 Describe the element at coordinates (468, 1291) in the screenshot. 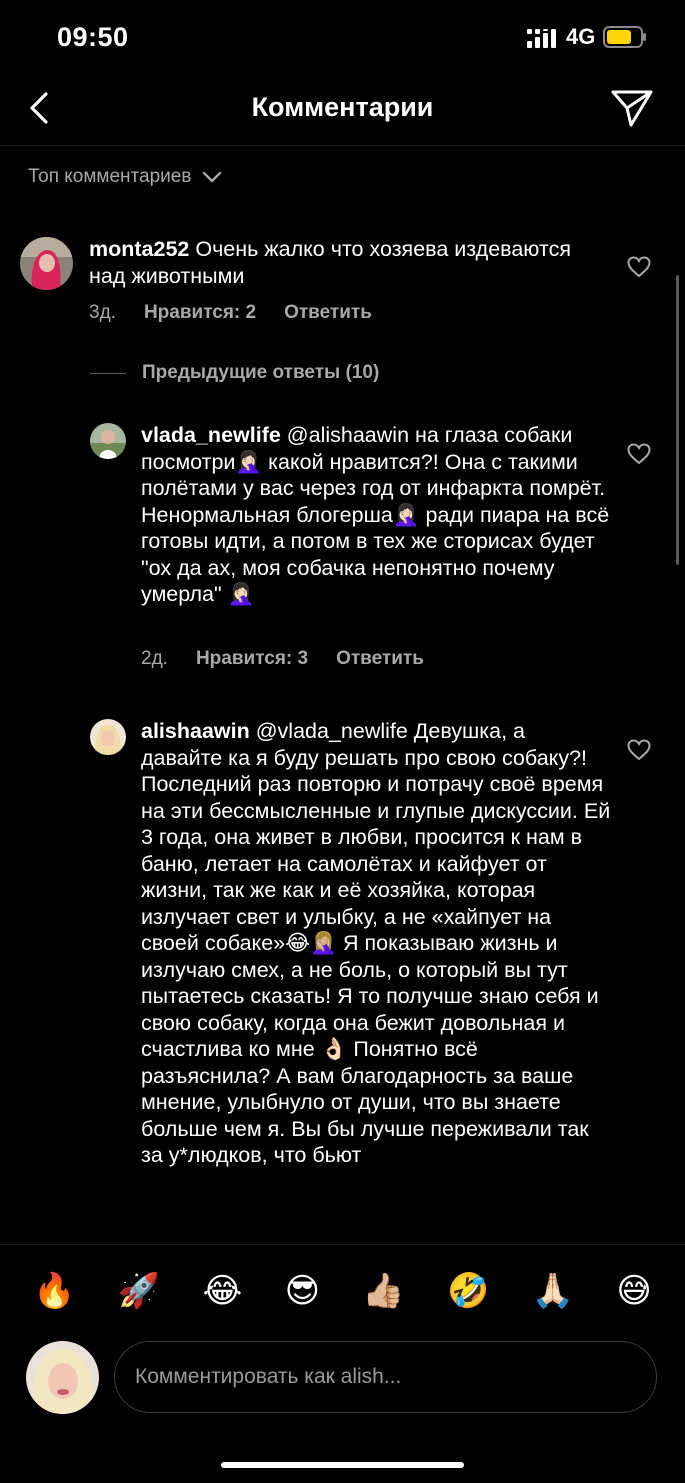

I see `rofl-emoji-button: 🤣` at that location.